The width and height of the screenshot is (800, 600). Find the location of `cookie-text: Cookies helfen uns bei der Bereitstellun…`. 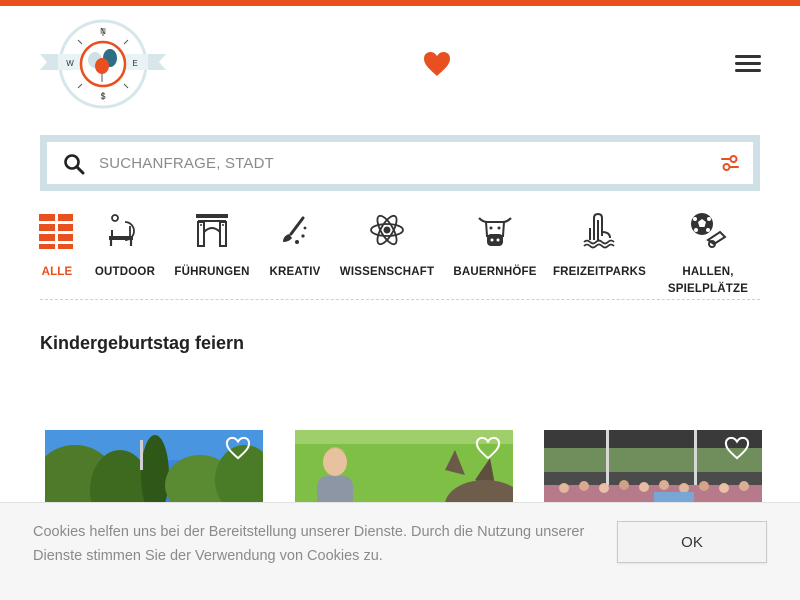

cookie-text: Cookies helfen uns bei der Bereitstellun… is located at coordinates (309, 544).